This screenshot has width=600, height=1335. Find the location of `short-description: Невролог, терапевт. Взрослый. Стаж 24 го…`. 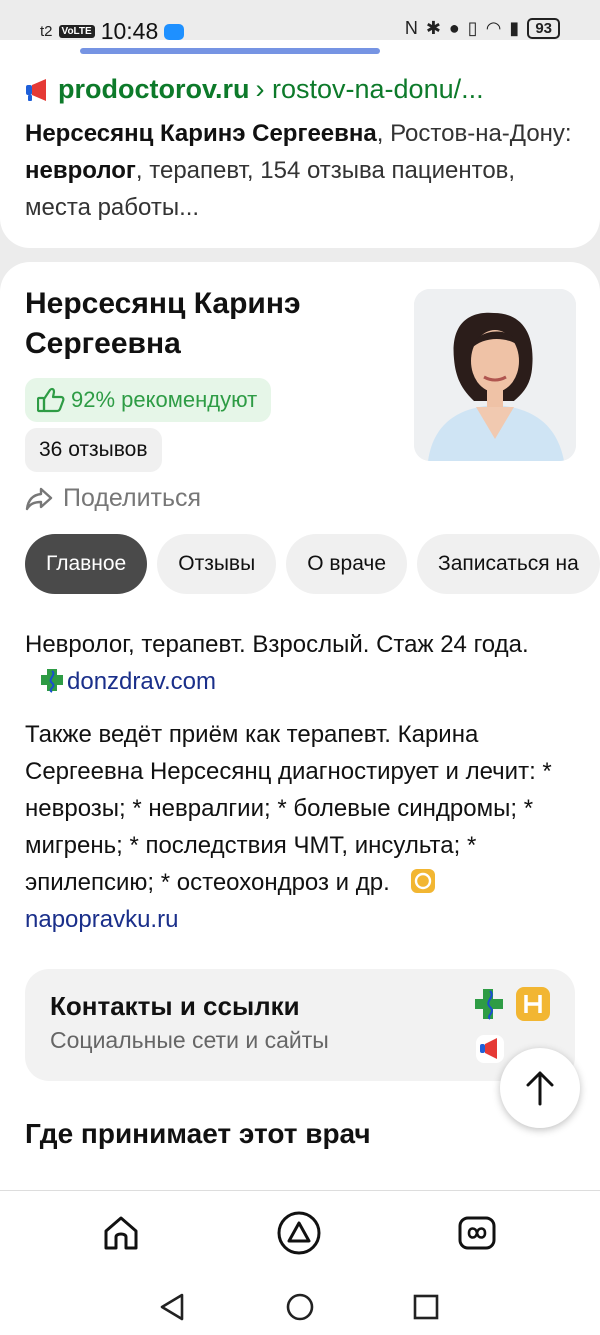

short-description: Невролог, терапевт. Взрослый. Стаж 24 го… is located at coordinates (300, 663).